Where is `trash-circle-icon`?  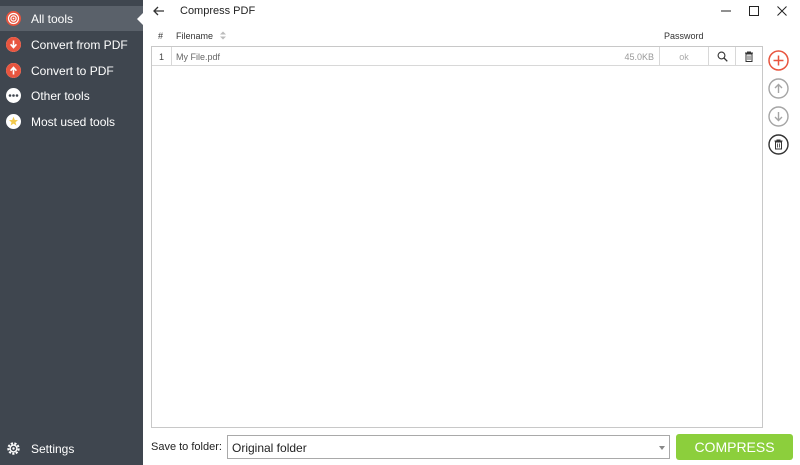 trash-circle-icon is located at coordinates (778, 144).